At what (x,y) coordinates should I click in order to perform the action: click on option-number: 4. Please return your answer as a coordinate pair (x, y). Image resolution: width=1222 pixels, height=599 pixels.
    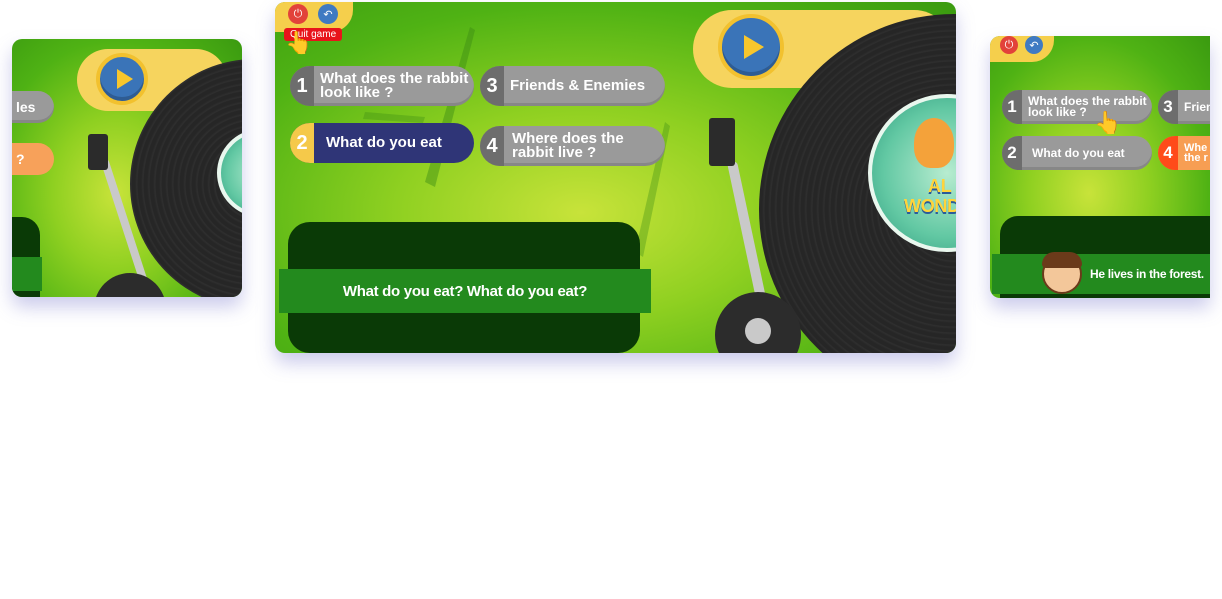
    Looking at the image, I should click on (1168, 153).